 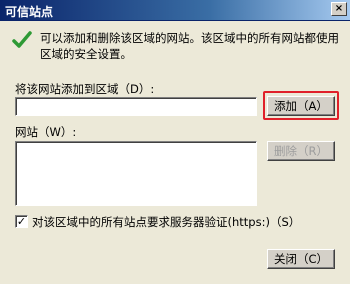 I want to click on close-button: 关闭（C）, so click(x=301, y=259).